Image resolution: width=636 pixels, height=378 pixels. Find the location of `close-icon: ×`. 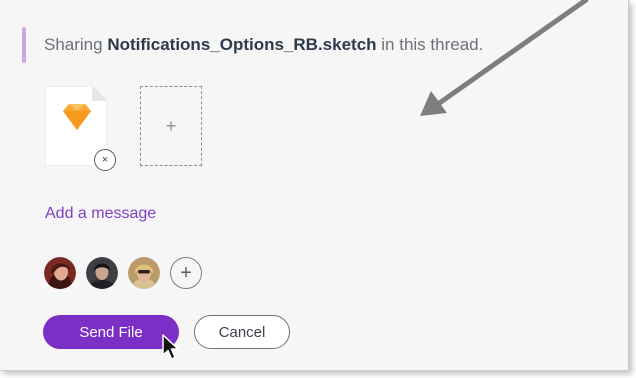

close-icon: × is located at coordinates (105, 159).